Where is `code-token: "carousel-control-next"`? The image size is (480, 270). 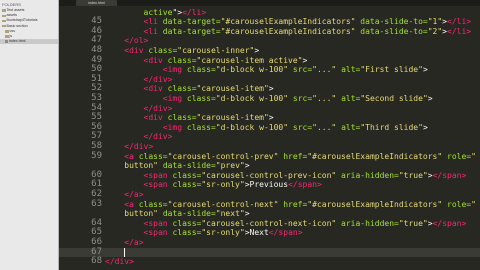 code-token: "carousel-control-next" is located at coordinates (223, 204).